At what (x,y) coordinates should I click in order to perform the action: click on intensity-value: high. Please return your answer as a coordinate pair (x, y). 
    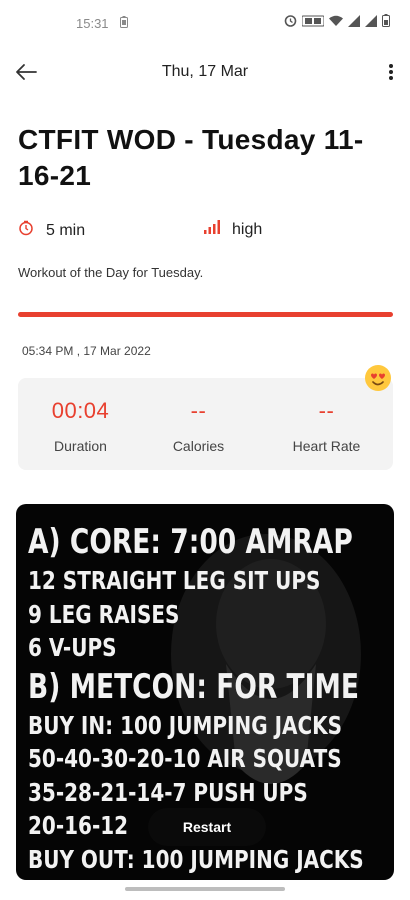
    Looking at the image, I should click on (247, 229).